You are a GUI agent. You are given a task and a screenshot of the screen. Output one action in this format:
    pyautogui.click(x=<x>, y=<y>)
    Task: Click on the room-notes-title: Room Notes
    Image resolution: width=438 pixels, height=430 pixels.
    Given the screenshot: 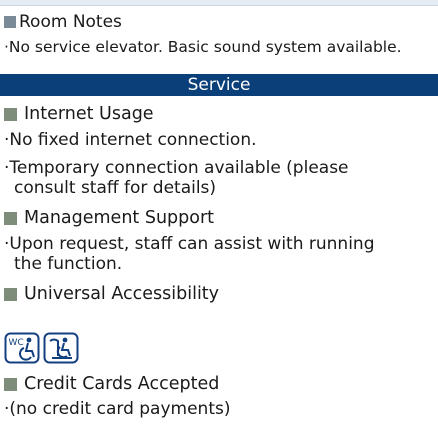 What is the action you would take?
    pyautogui.click(x=70, y=22)
    